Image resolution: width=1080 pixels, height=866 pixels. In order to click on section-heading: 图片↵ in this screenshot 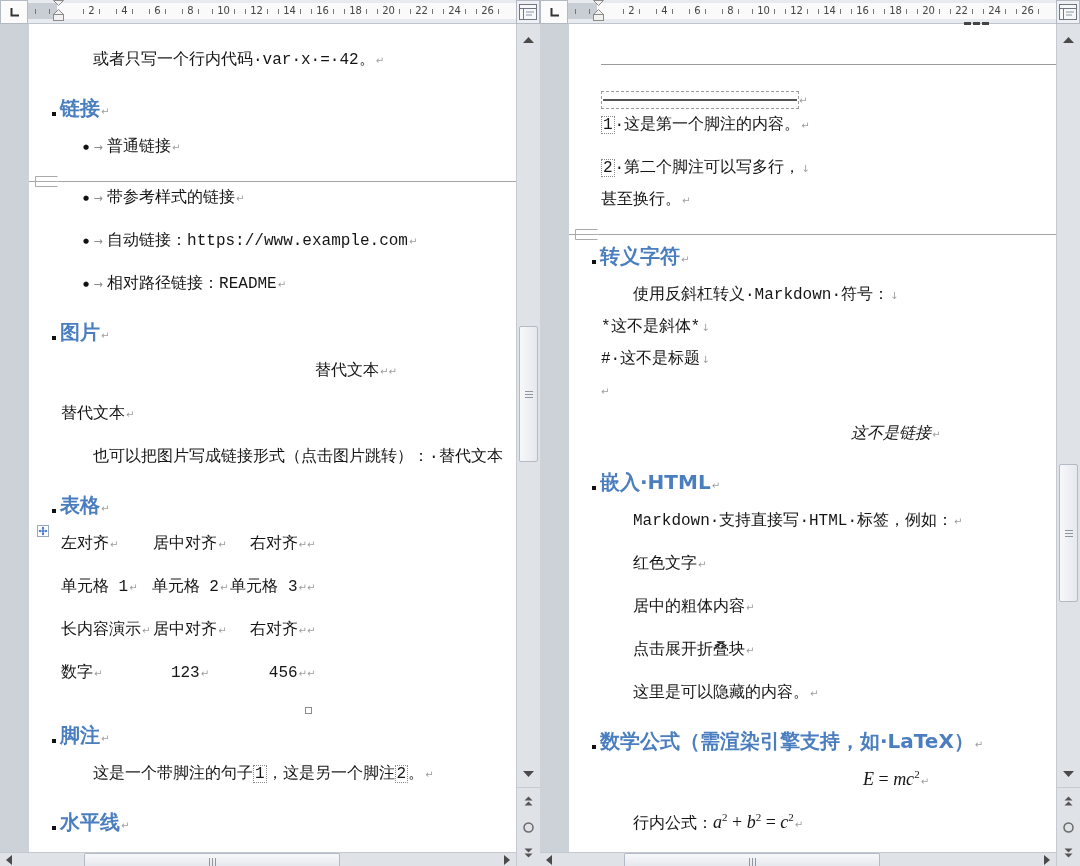, I will do `click(85, 332)`.